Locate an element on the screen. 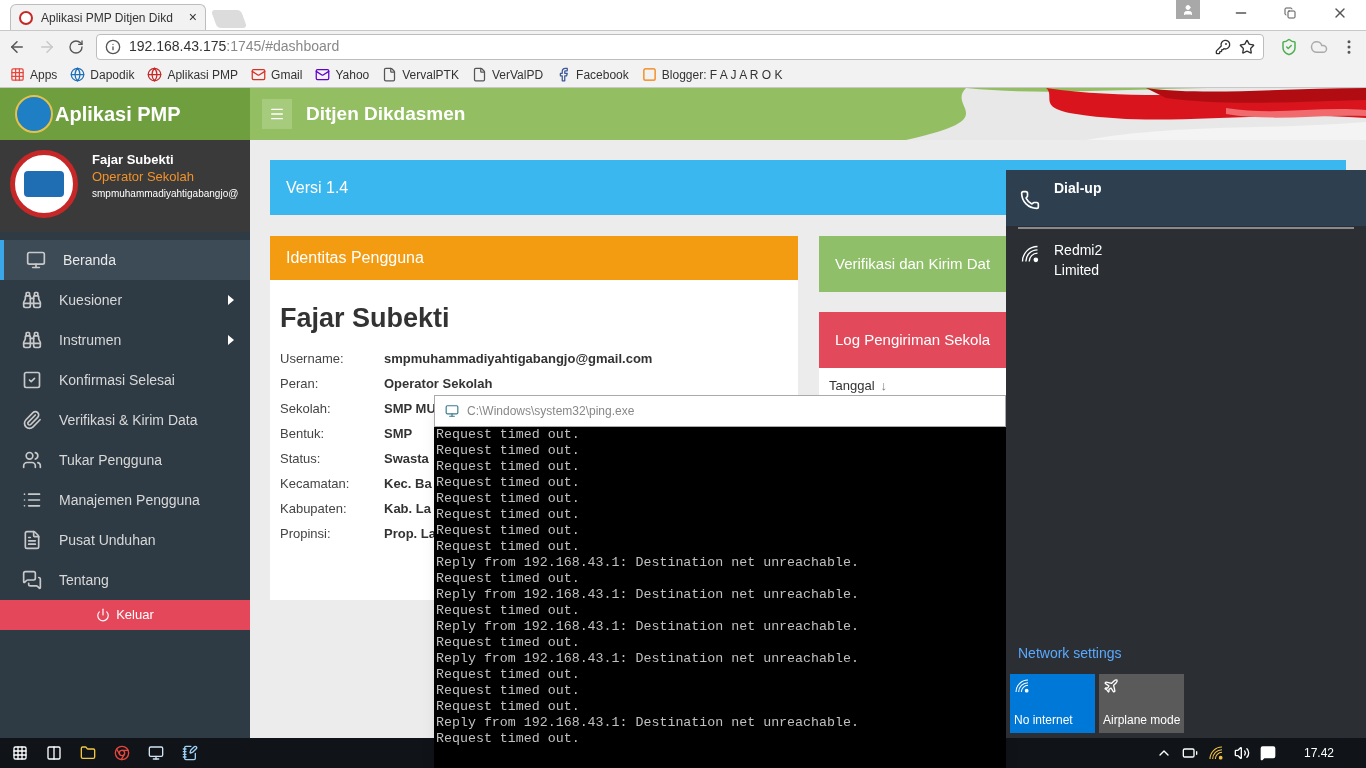 The width and height of the screenshot is (1366, 768). sidebar-item: Pusat Unduhan is located at coordinates (125, 540).